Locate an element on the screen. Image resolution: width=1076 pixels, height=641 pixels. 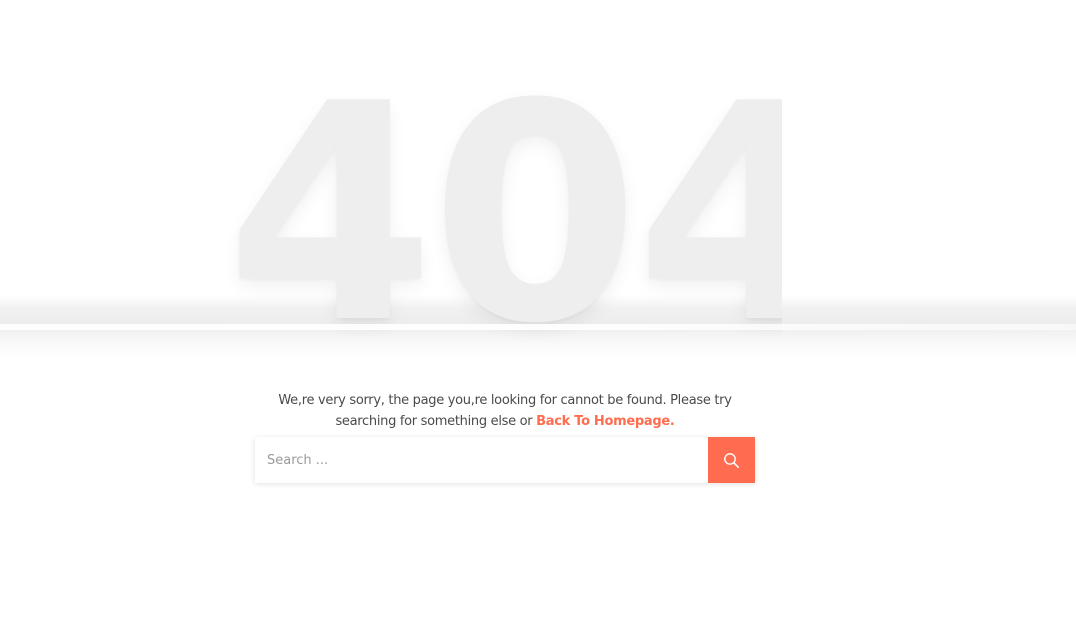
search-icon is located at coordinates (731, 460).